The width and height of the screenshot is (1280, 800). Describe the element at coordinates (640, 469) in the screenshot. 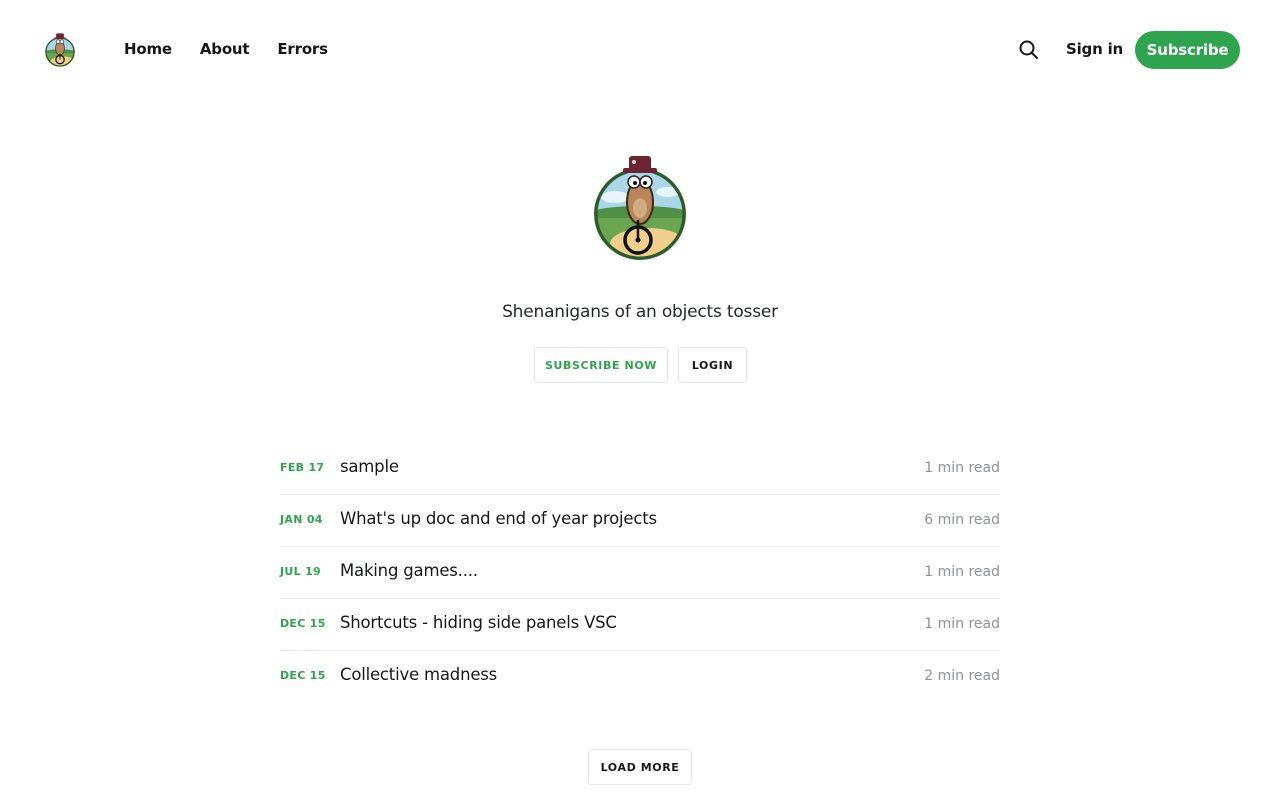

I see `post-item: FEB 17 sample 1 min read` at that location.